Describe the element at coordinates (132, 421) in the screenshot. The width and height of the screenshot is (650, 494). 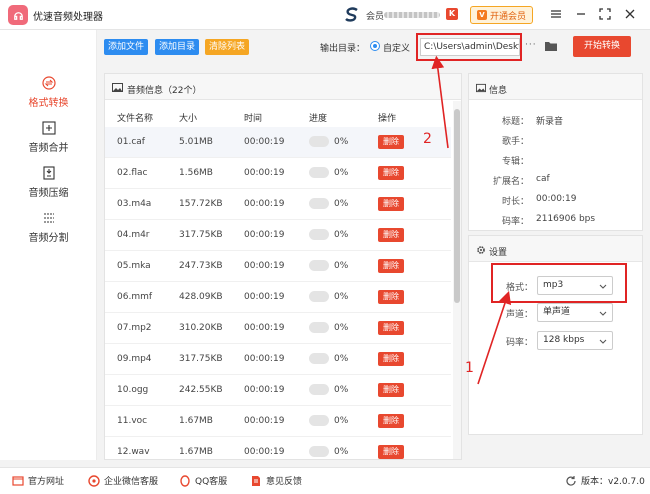
I see `file-name: 11.voc` at that location.